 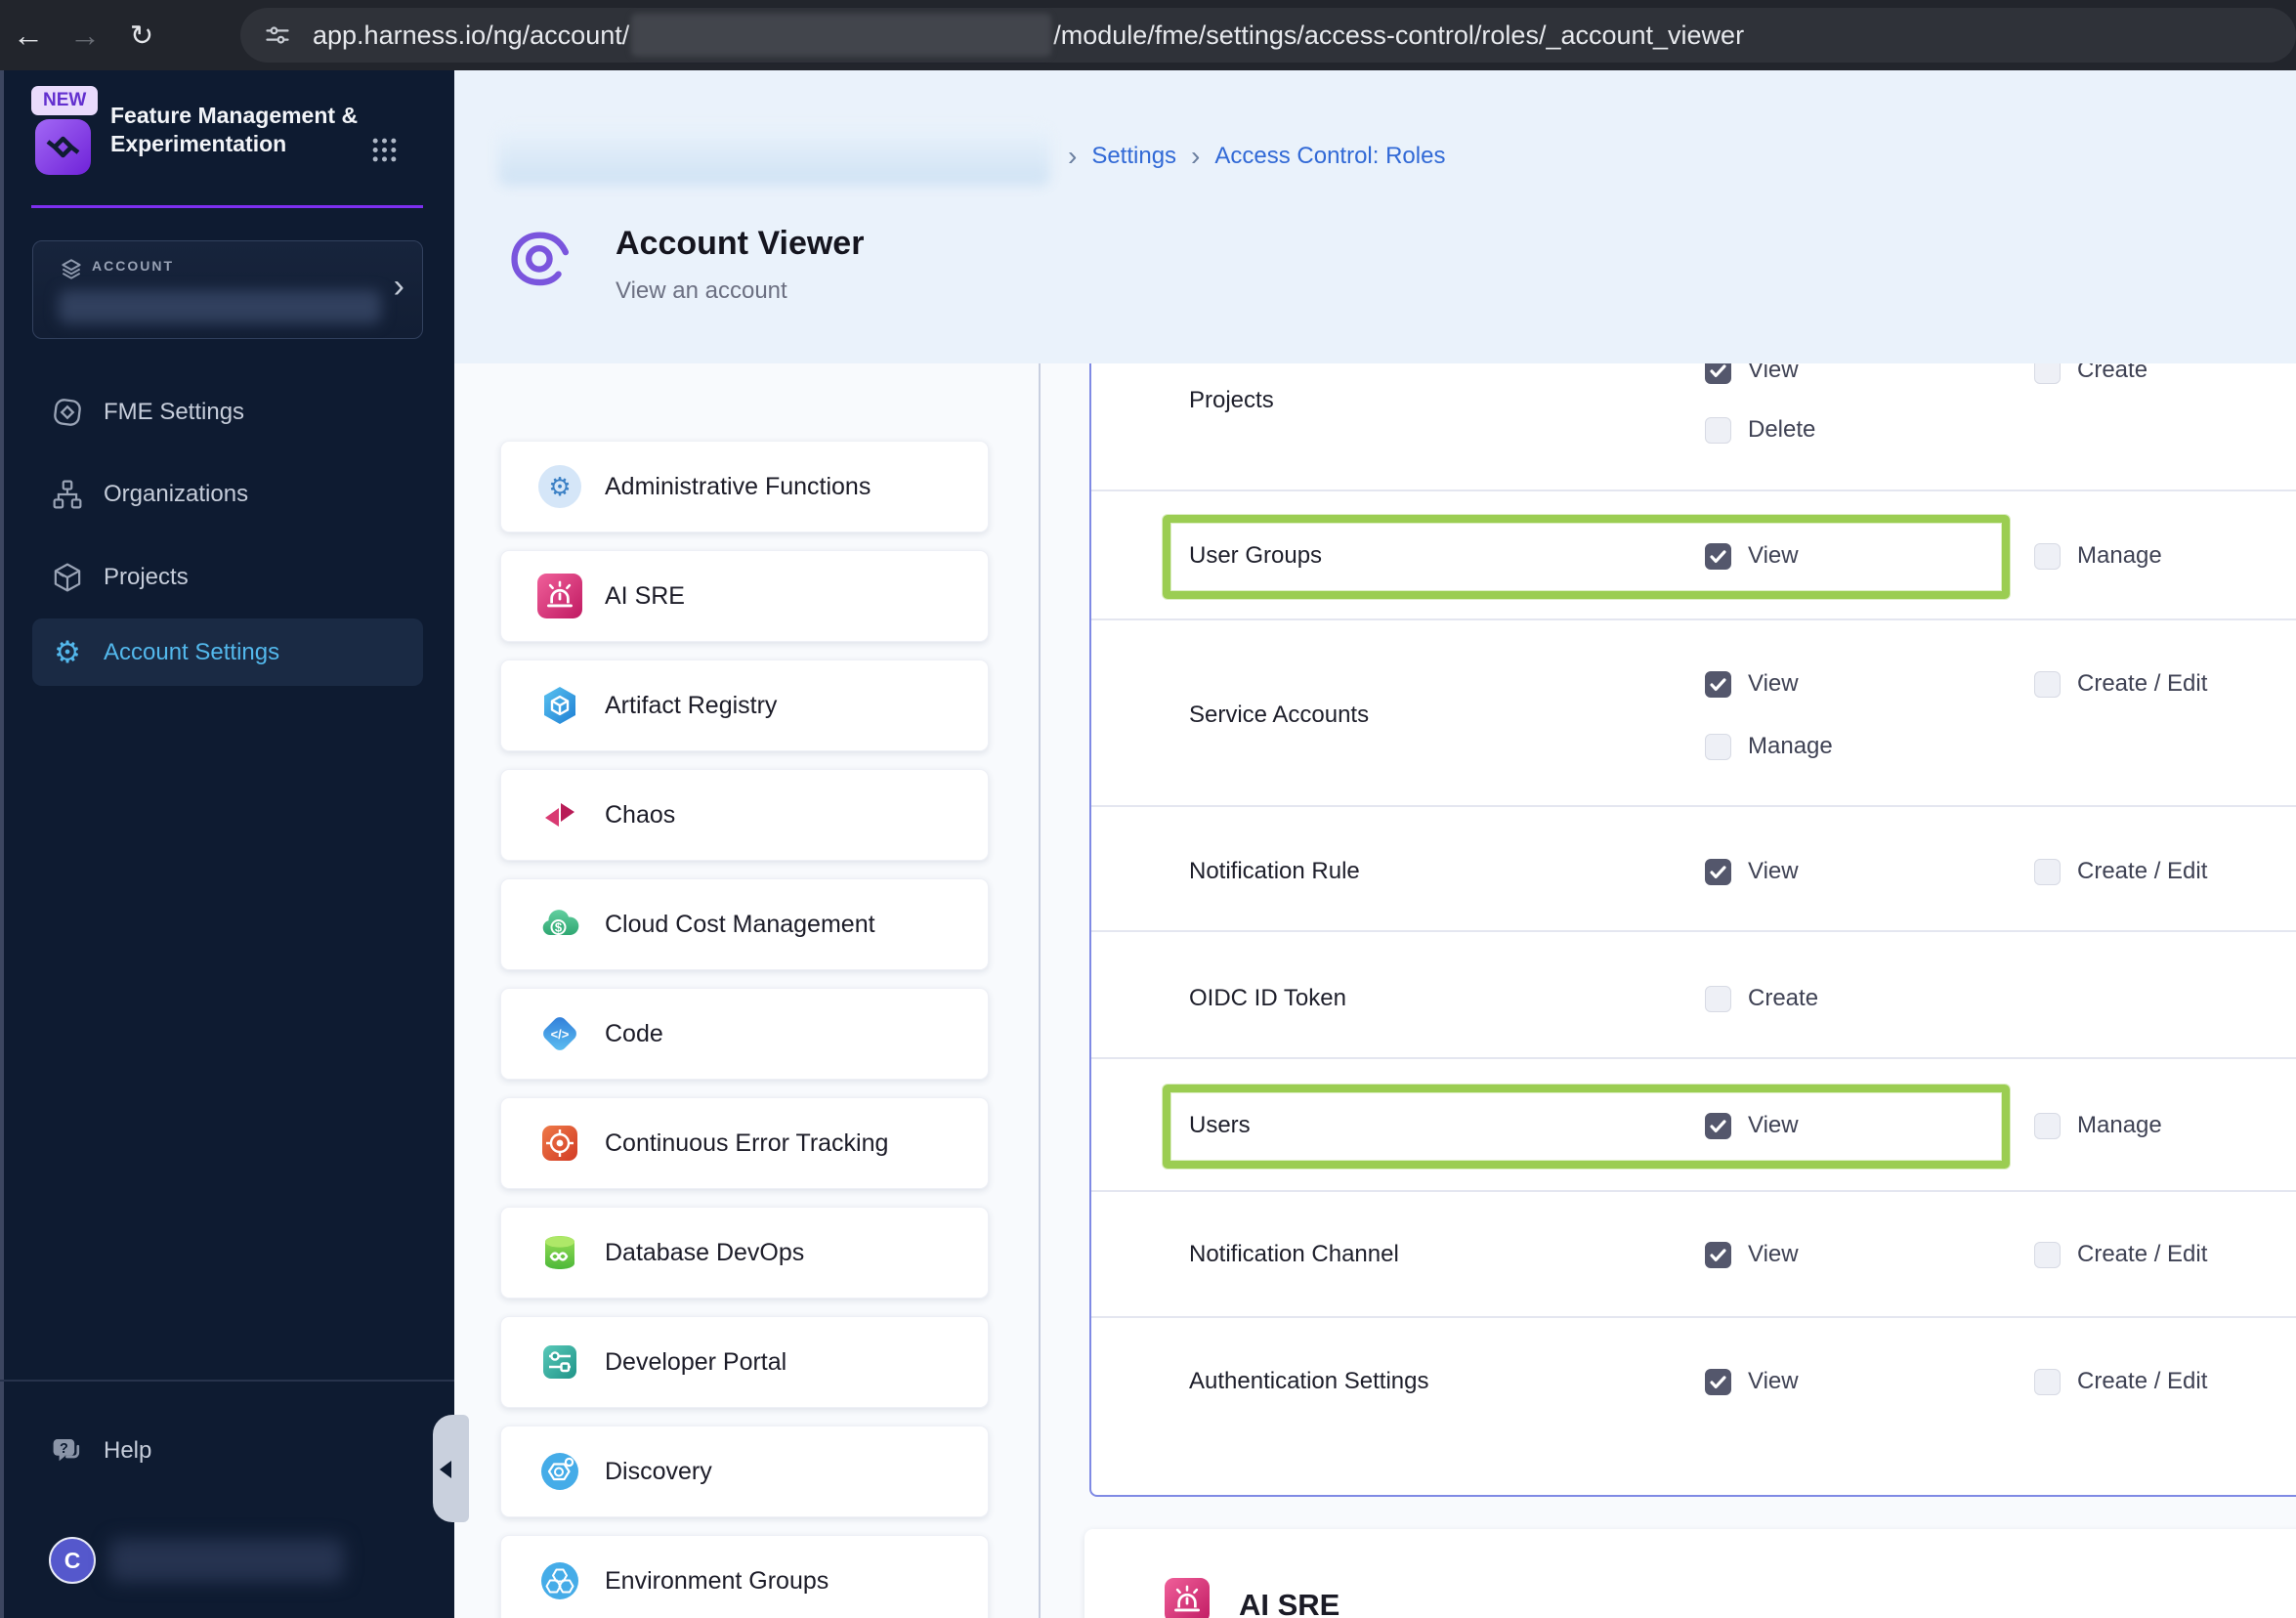 What do you see at coordinates (740, 924) in the screenshot?
I see `category-label: Cloud Cost Management` at bounding box center [740, 924].